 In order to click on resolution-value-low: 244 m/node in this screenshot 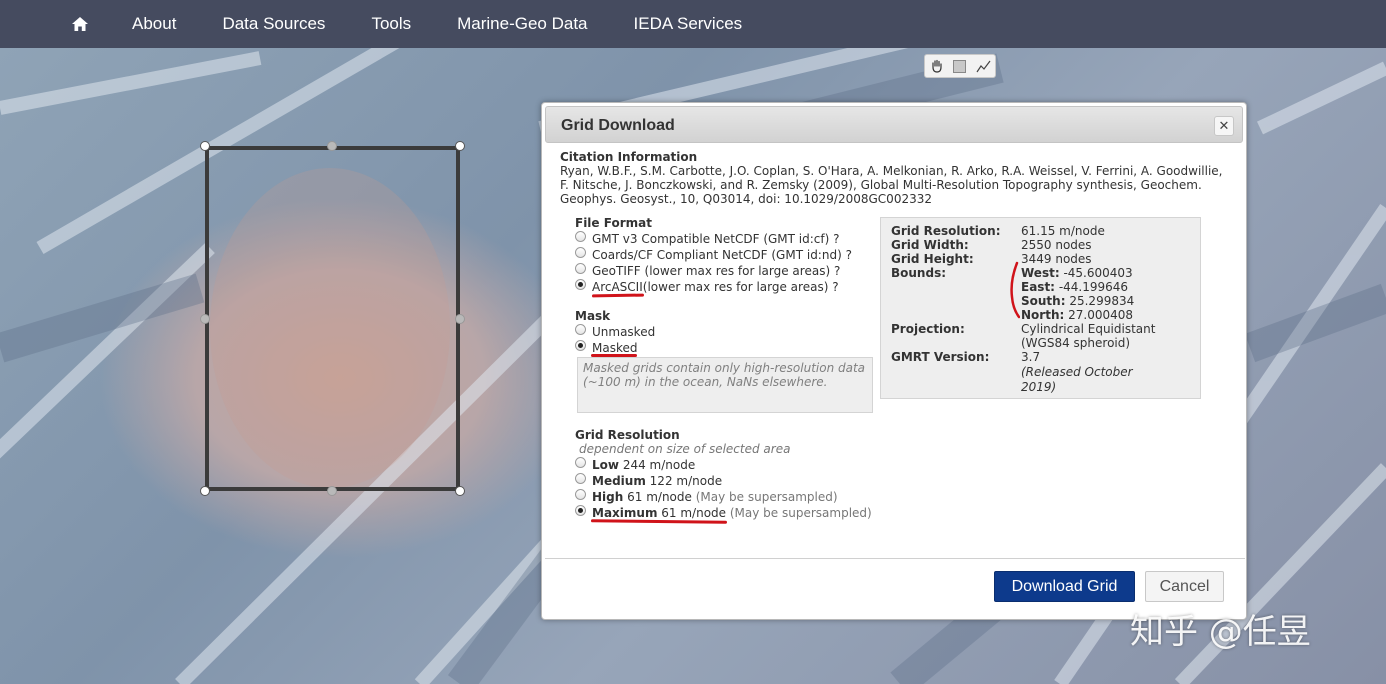, I will do `click(659, 465)`.